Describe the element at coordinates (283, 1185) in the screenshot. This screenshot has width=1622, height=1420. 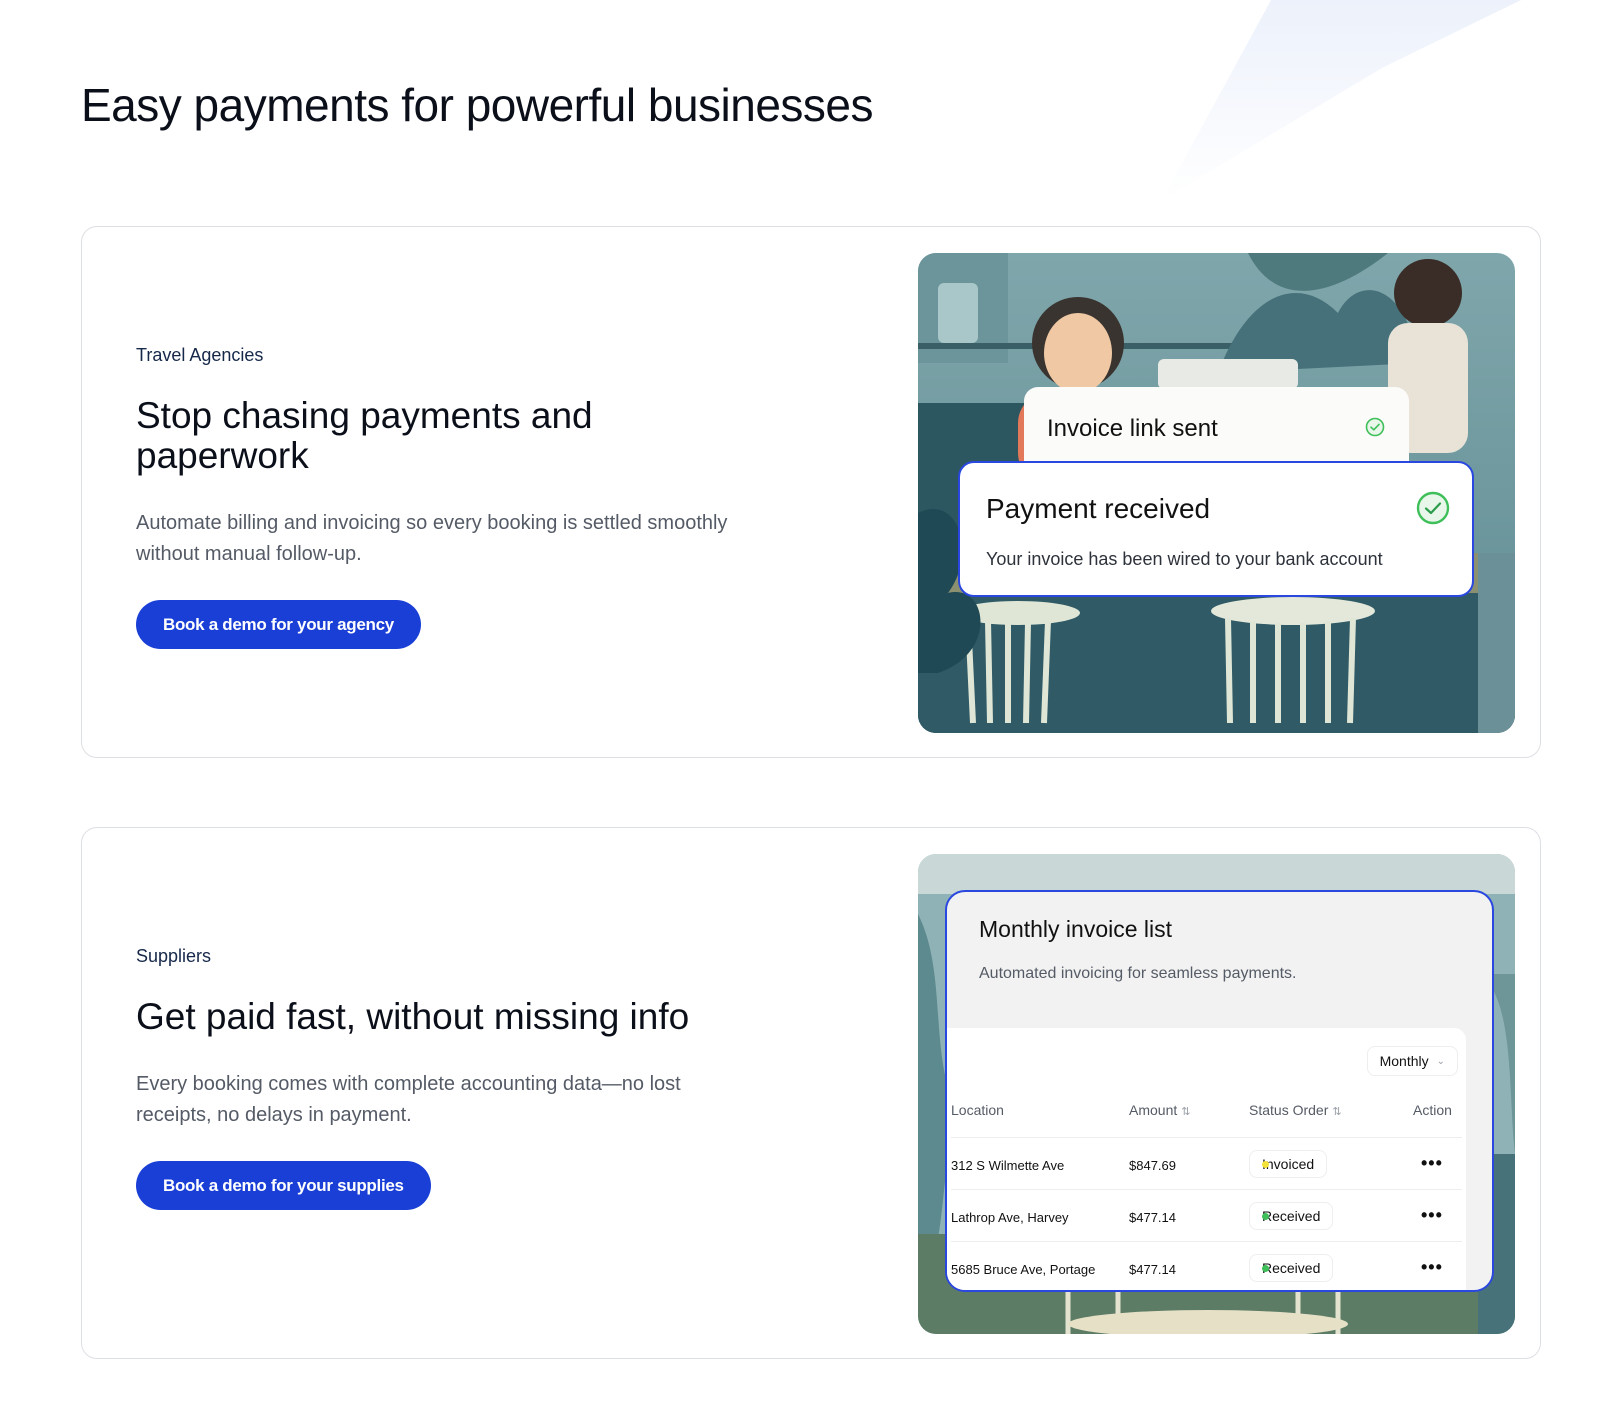
I see `book-demo-supplies-button: Book a demo for your supplies` at that location.